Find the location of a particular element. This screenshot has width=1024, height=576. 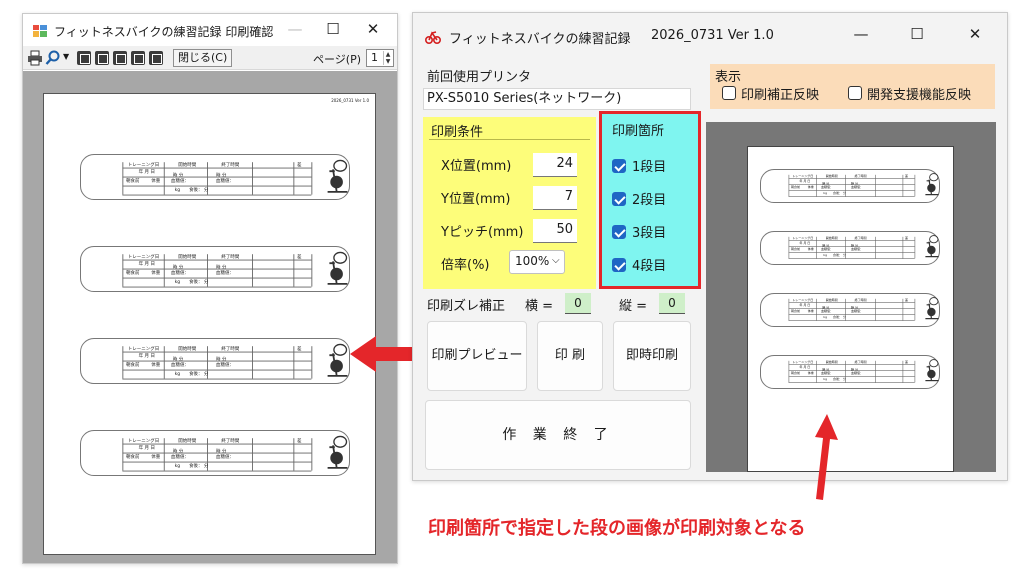

x-position-input: 24 is located at coordinates (555, 165).